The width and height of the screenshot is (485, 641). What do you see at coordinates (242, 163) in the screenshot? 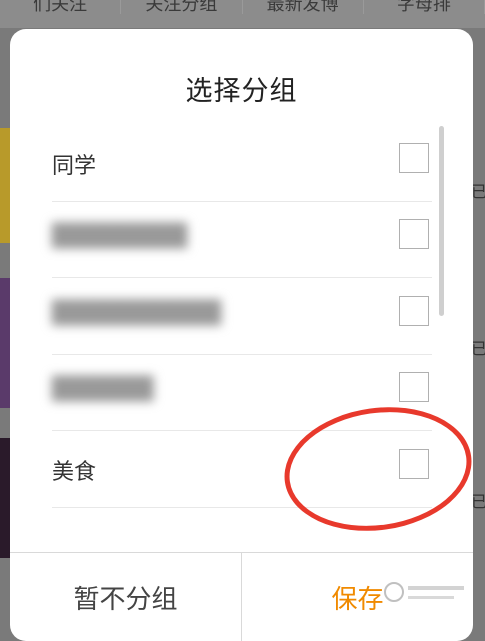
I see `group-row: 同学` at bounding box center [242, 163].